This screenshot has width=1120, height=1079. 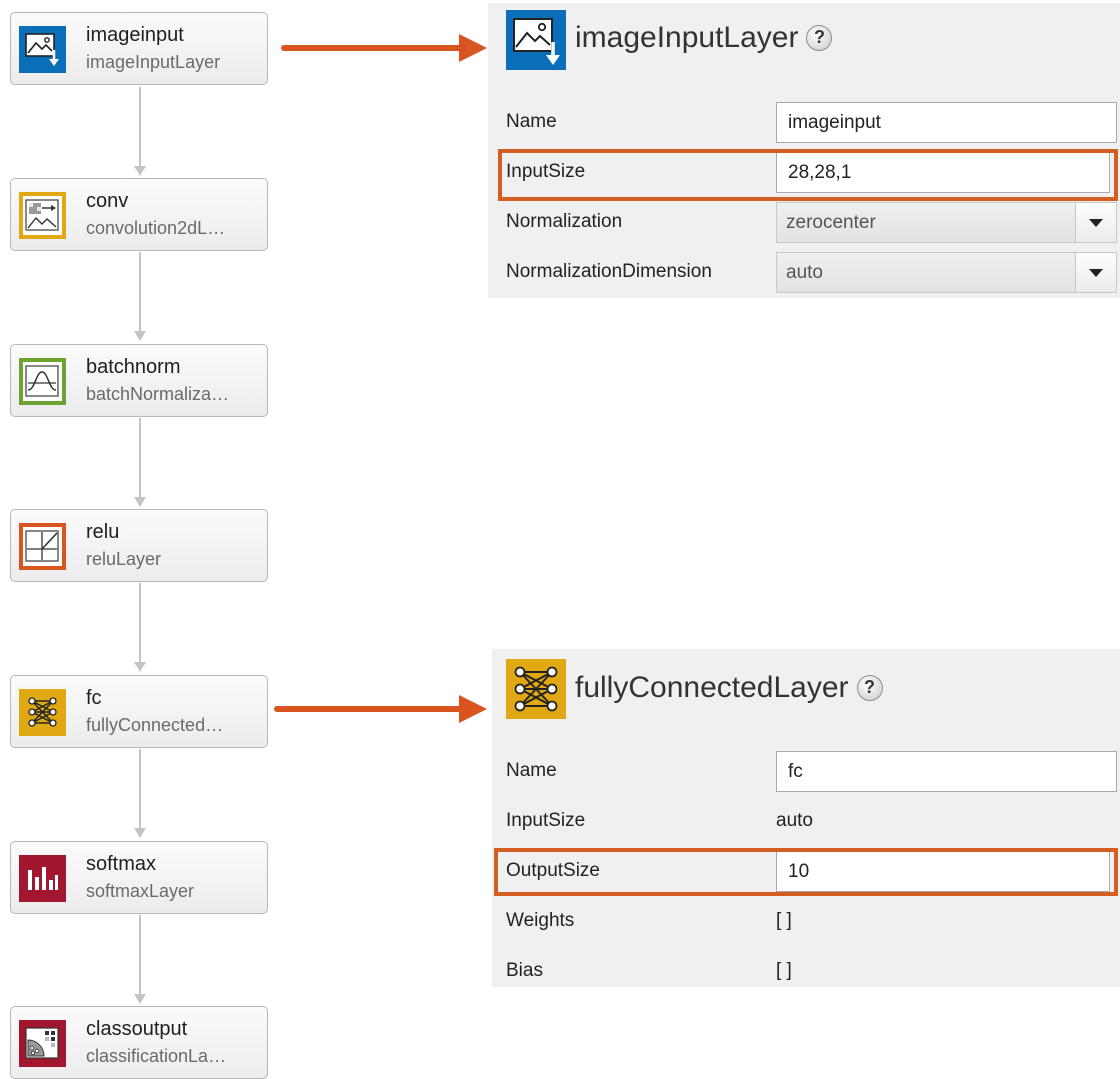 What do you see at coordinates (42, 546) in the screenshot?
I see `relu-icon` at bounding box center [42, 546].